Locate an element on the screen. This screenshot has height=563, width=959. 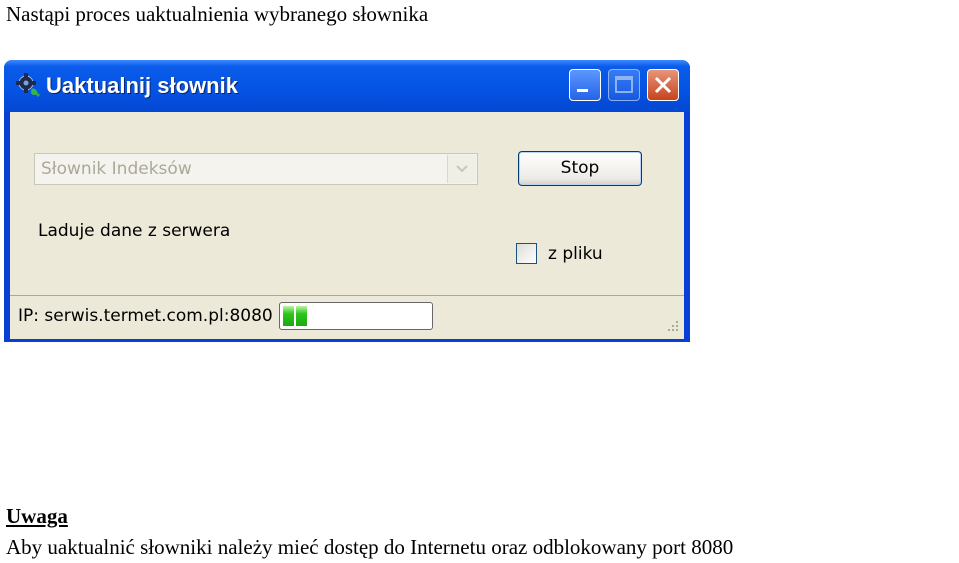
maximize-icon is located at coordinates (624, 84).